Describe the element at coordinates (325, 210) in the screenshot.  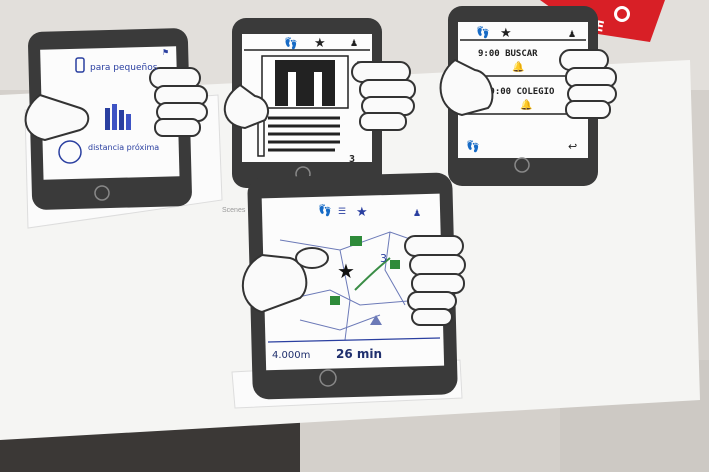
I see `footprints-icon: 👣` at that location.